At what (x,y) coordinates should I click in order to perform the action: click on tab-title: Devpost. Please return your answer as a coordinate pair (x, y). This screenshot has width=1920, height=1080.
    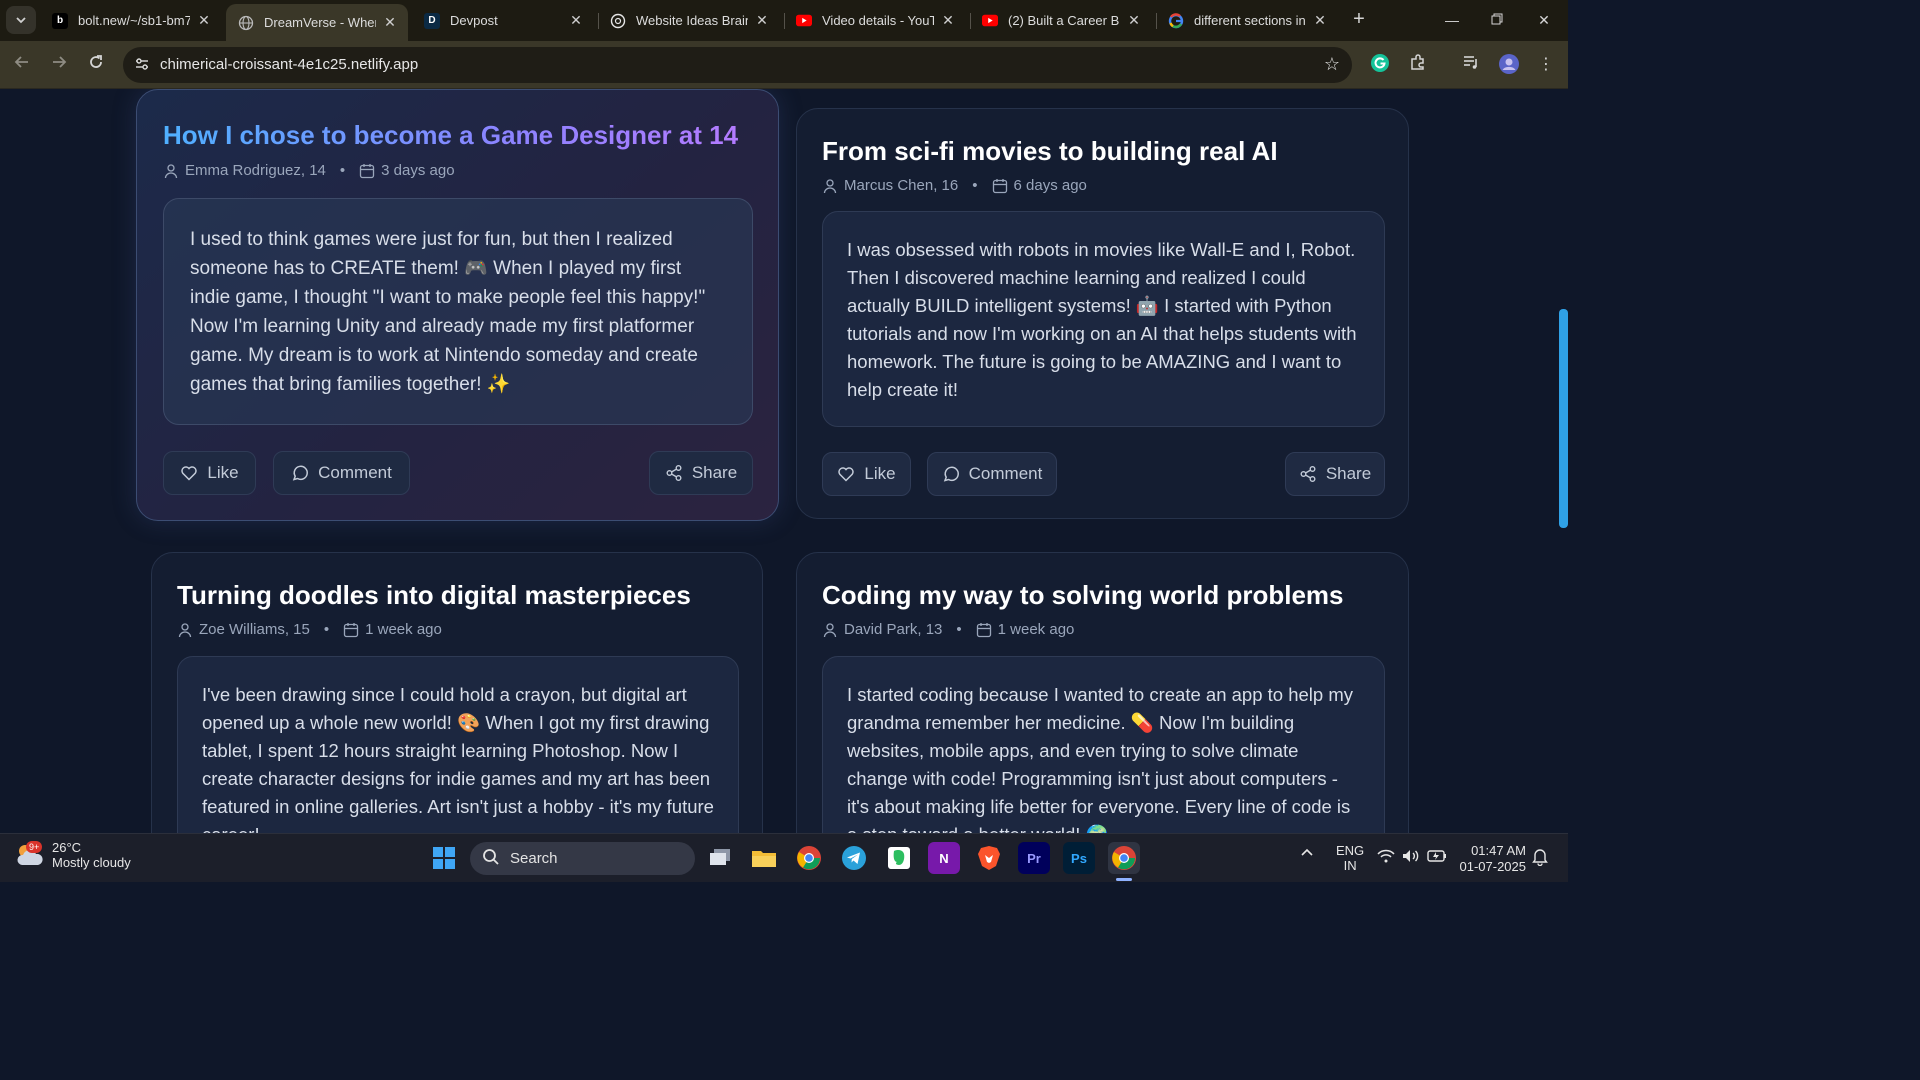
    Looking at the image, I should click on (474, 20).